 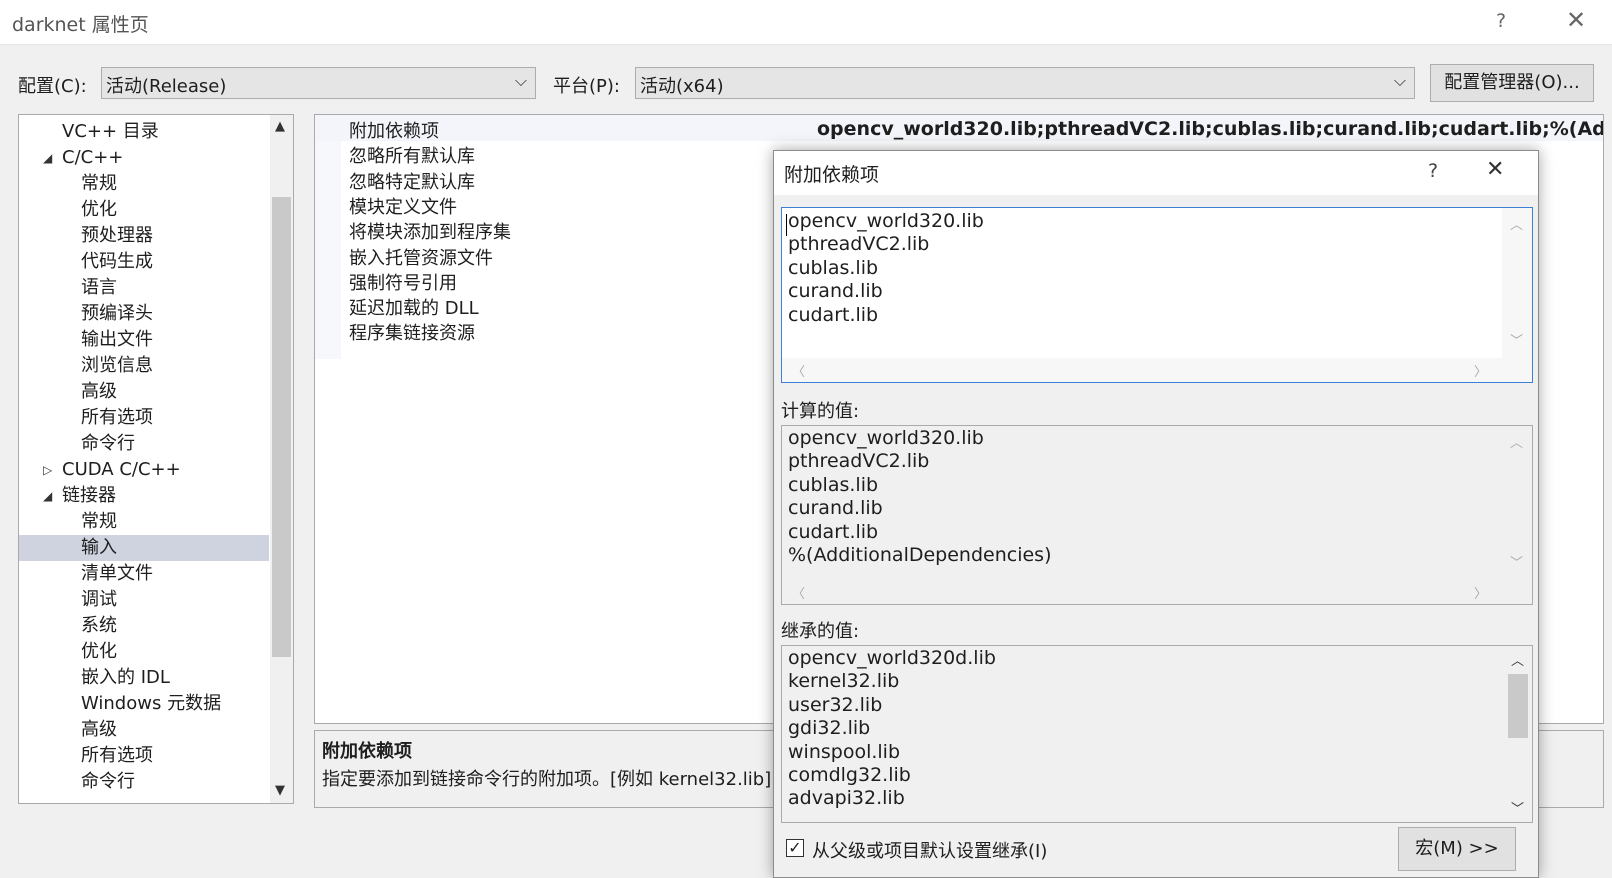 What do you see at coordinates (144, 314) in the screenshot?
I see `tree-item: 预编译头` at bounding box center [144, 314].